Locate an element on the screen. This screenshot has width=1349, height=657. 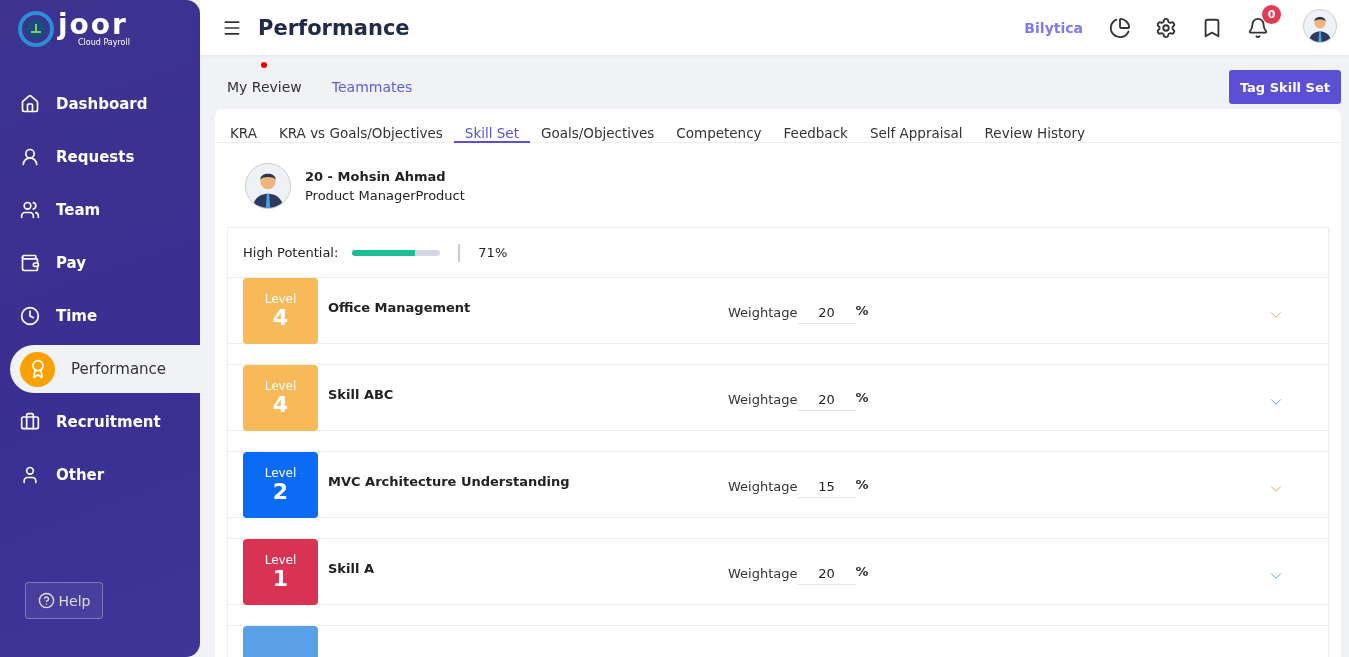
marker-dot-icon is located at coordinates (264, 65).